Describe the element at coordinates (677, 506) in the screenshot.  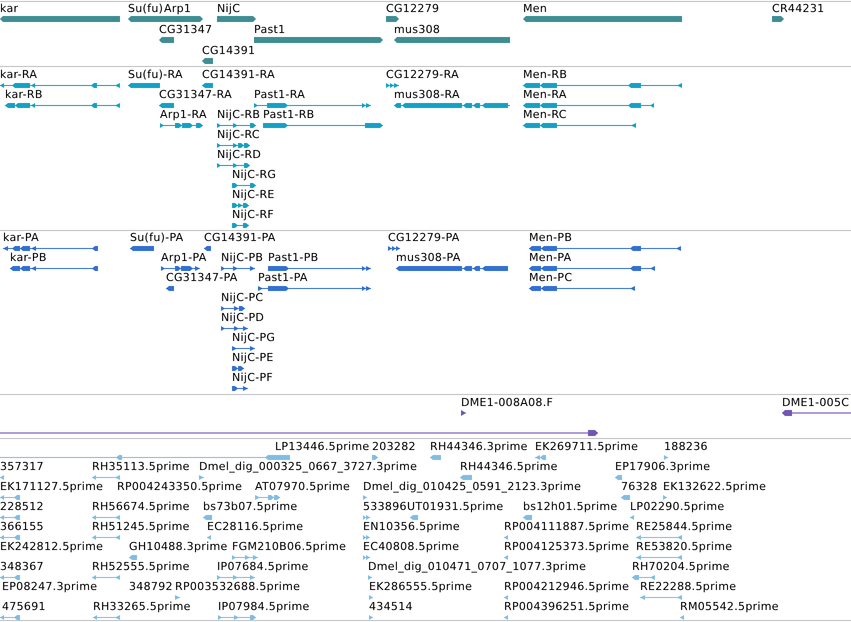
I see `est-label: LP02290.5prime` at that location.